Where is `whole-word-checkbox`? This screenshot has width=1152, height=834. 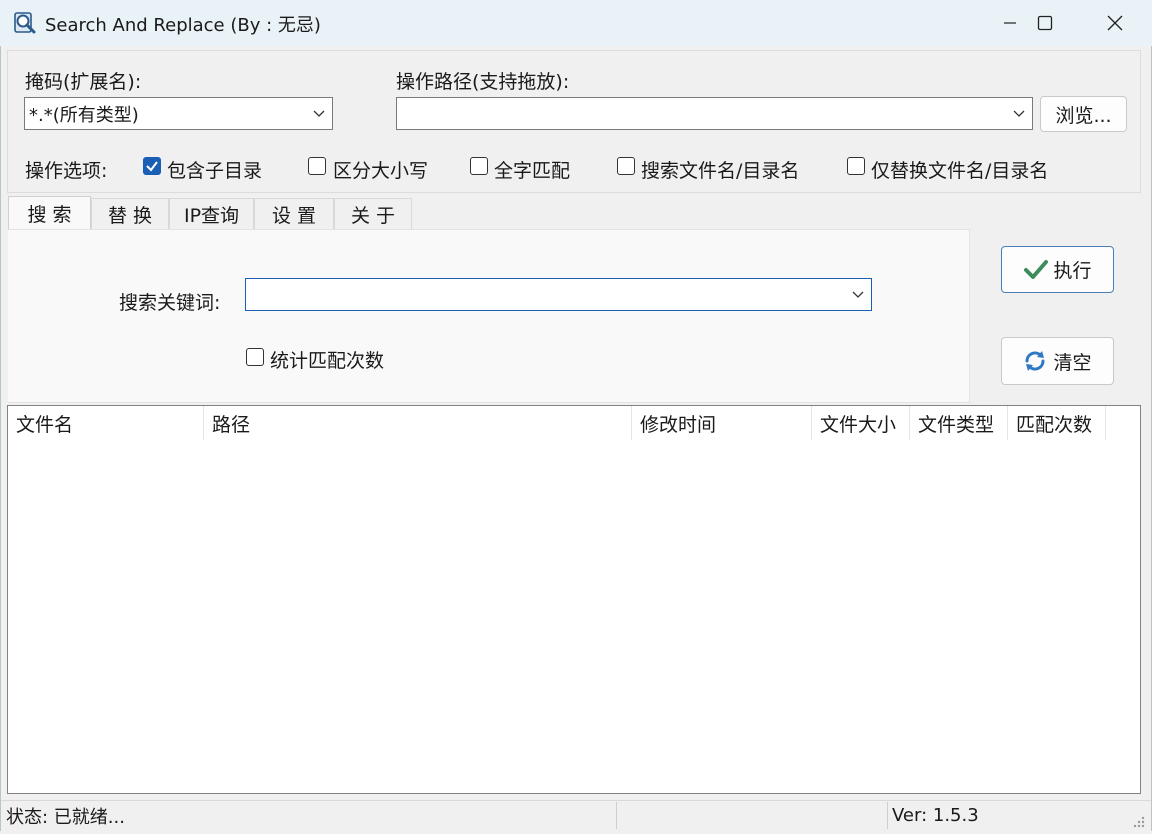
whole-word-checkbox is located at coordinates (479, 166).